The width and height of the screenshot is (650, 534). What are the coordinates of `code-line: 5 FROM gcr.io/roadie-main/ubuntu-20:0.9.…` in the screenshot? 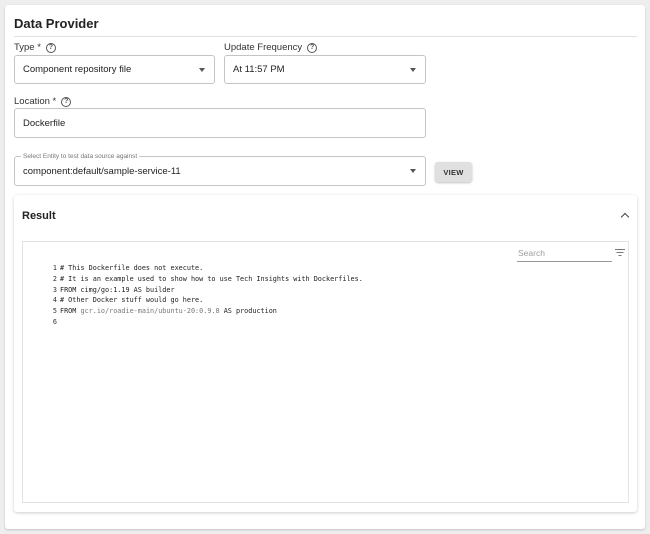 It's located at (204, 312).